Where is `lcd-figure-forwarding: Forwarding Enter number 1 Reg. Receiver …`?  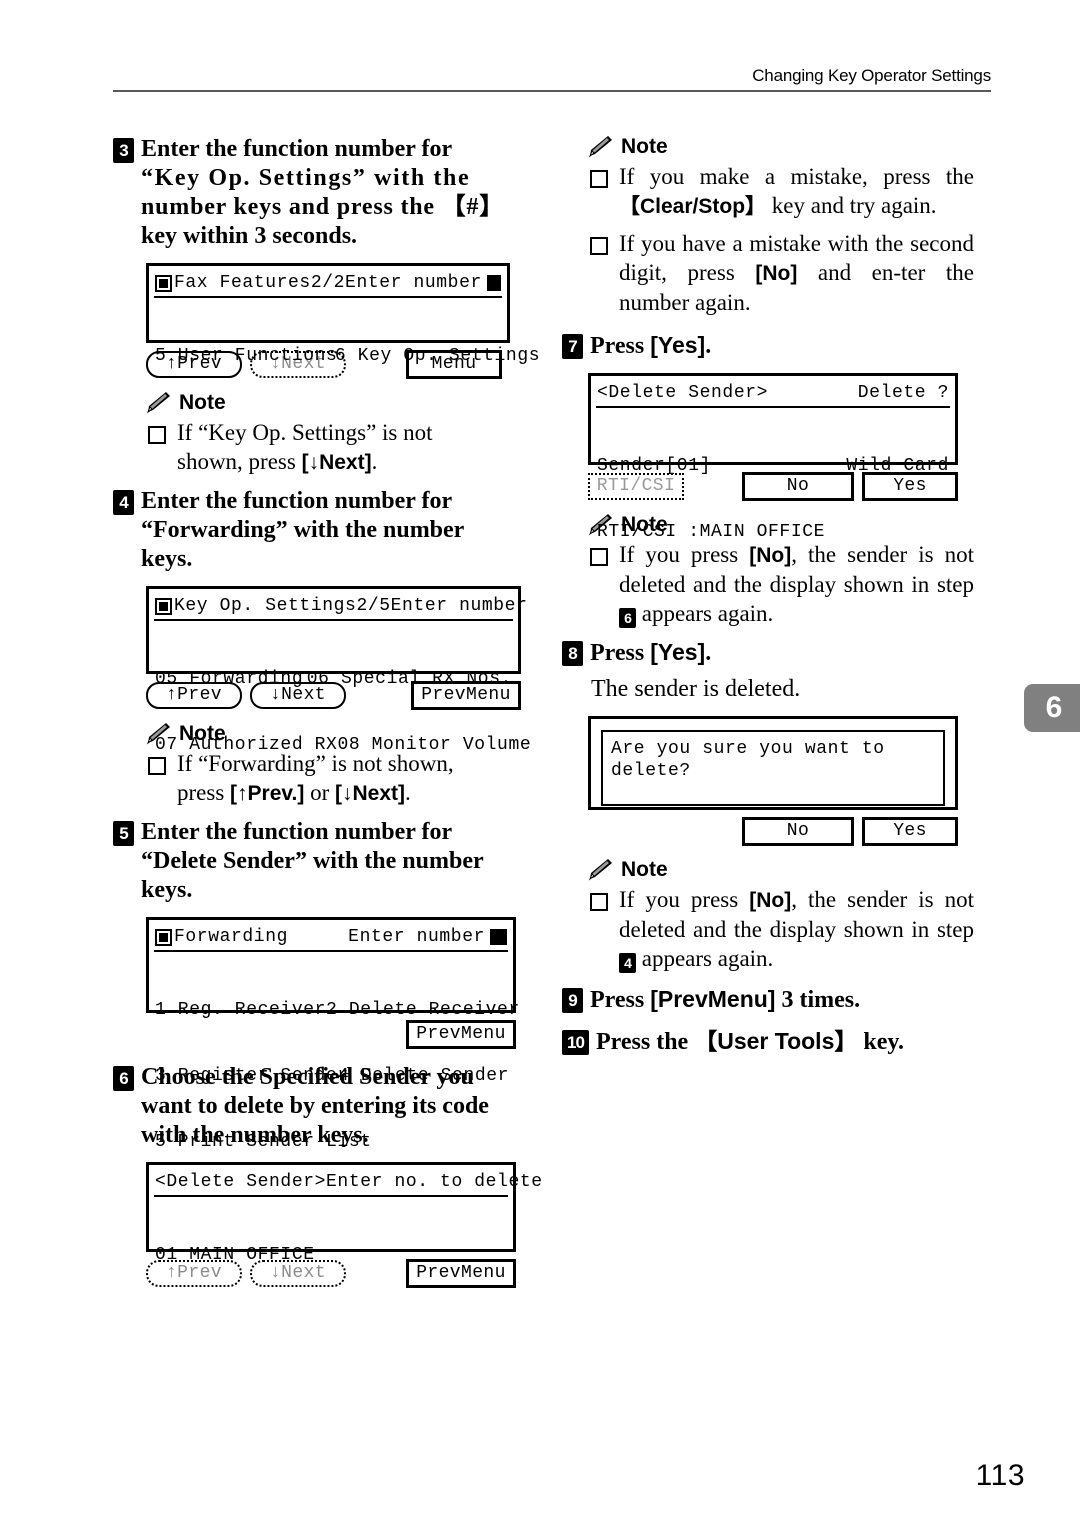 lcd-figure-forwarding: Forwarding Enter number 1 Reg. Receiver … is located at coordinates (334, 1034).